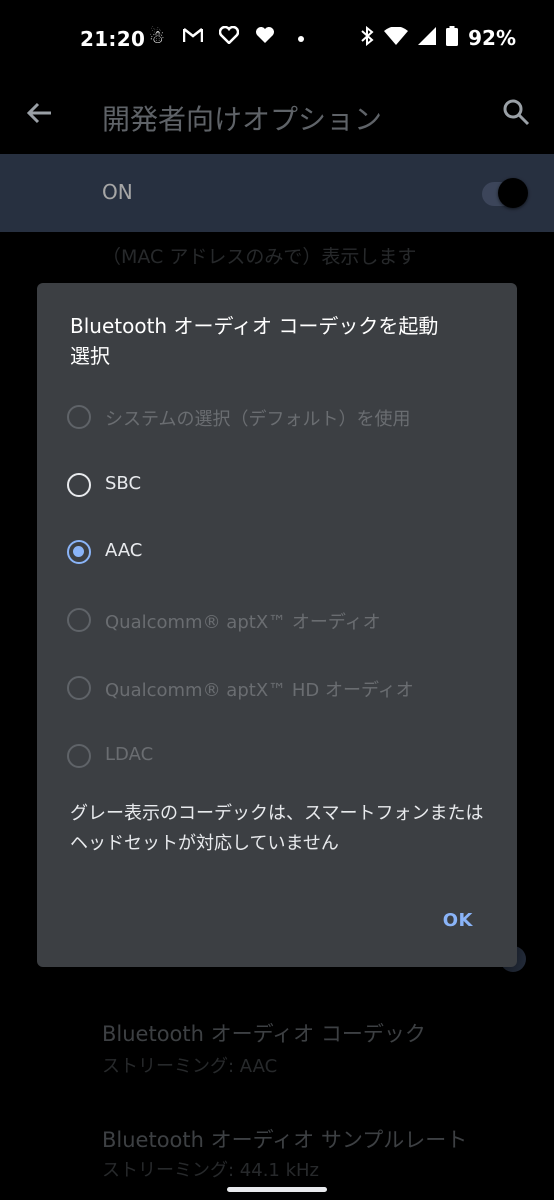 This screenshot has height=1200, width=554. I want to click on radio-option-default: システムの選択（デフォルト）を使用, so click(277, 419).